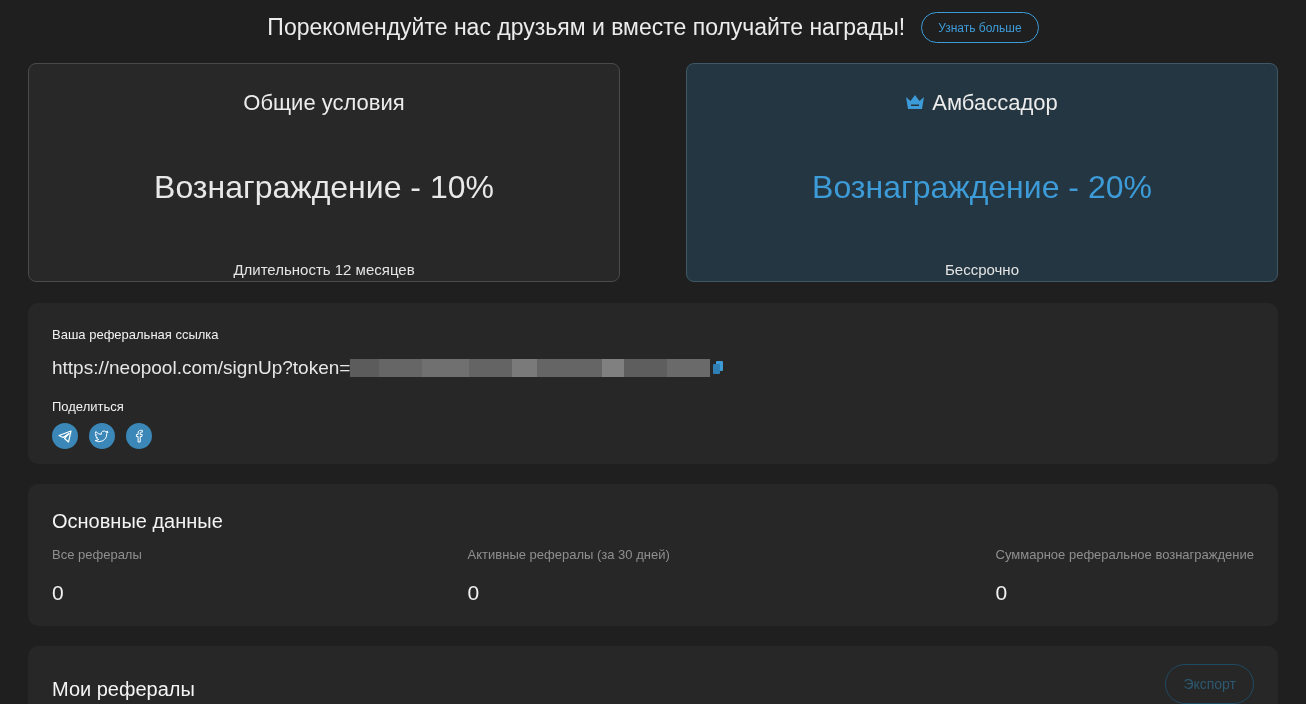 The height and width of the screenshot is (704, 1306). What do you see at coordinates (123, 689) in the screenshot?
I see `section-title: Мои рефералы` at bounding box center [123, 689].